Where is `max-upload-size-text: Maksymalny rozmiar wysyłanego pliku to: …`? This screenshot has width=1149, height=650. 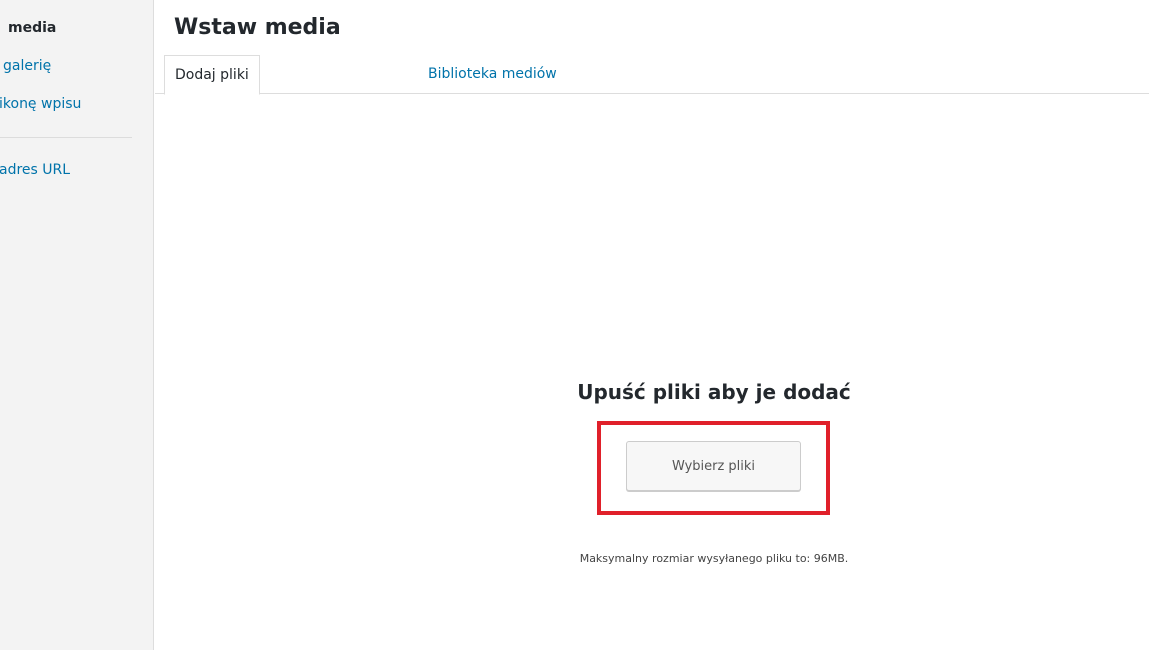
max-upload-size-text: Maksymalny rozmiar wysyłanego pliku to: … is located at coordinates (714, 558).